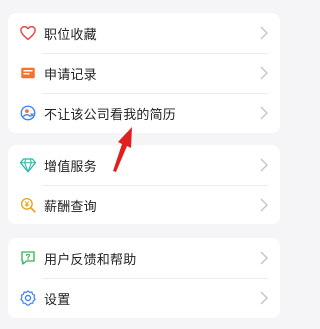 The image size is (320, 329). What do you see at coordinates (90, 260) in the screenshot?
I see `menu-item-label: 用户反馈和帮助` at bounding box center [90, 260].